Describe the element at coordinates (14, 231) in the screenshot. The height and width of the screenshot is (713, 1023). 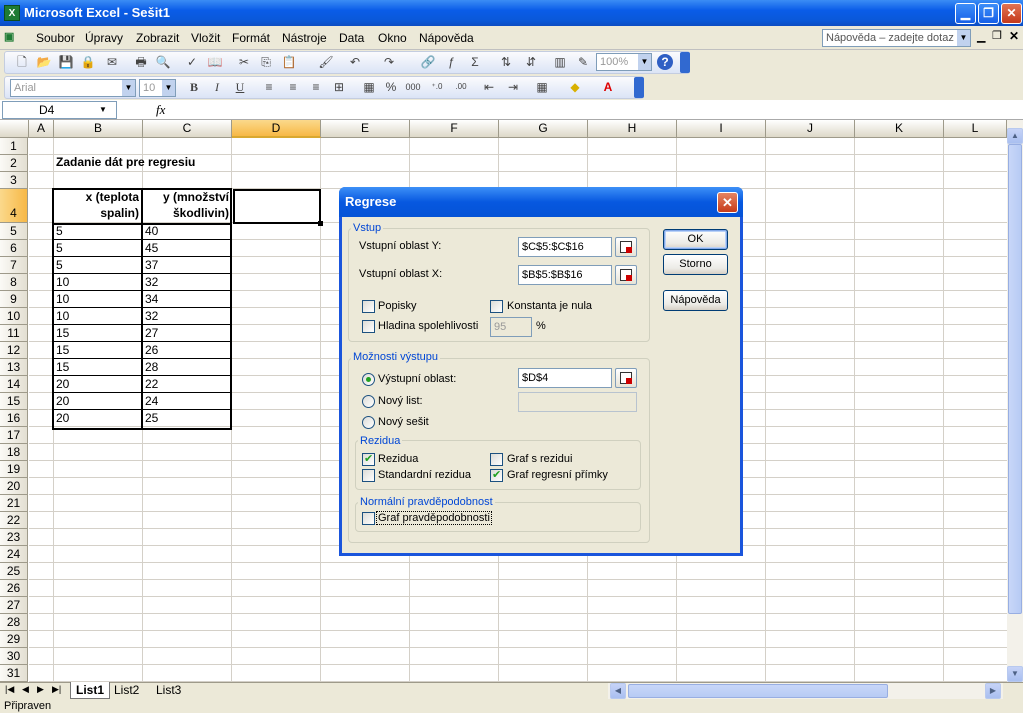
I see `row-header: 5` at that location.